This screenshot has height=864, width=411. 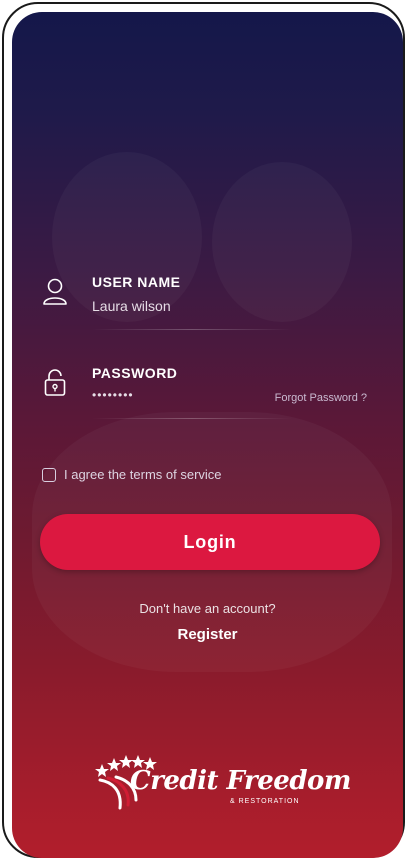 What do you see at coordinates (55, 292) in the screenshot?
I see `user-icon` at bounding box center [55, 292].